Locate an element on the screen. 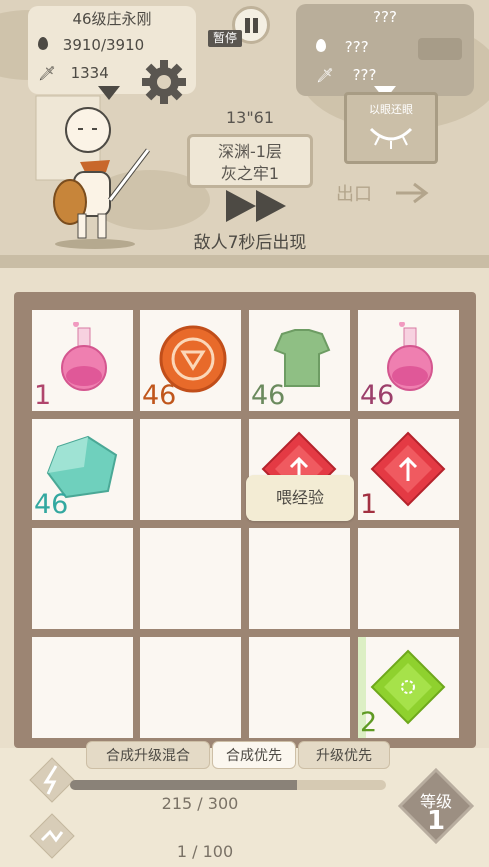 Image resolution: width=489 pixels, height=867 pixels. eye-icon is located at coordinates (391, 138).